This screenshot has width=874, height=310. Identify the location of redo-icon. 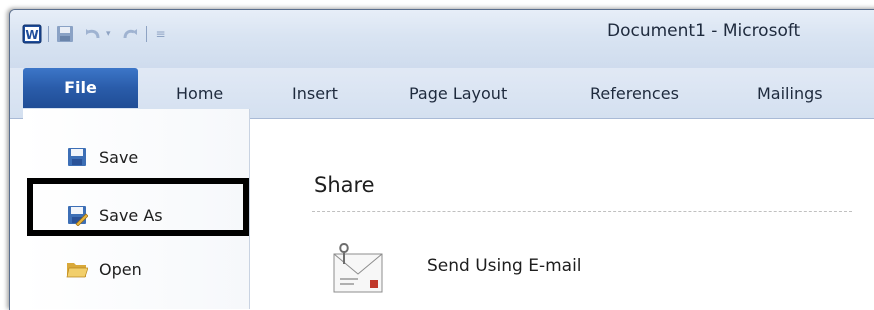
(130, 34).